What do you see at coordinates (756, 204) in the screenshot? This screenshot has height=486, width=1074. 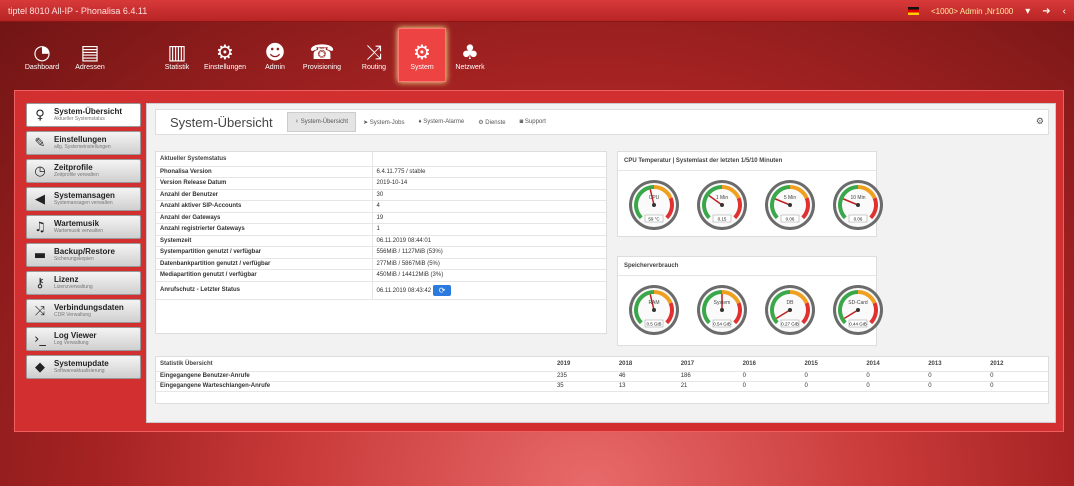 I see `cpu-gauges: CPU 59 °C 1 Min 0.15 5 Min 0.06 10 Min 0.06` at bounding box center [756, 204].